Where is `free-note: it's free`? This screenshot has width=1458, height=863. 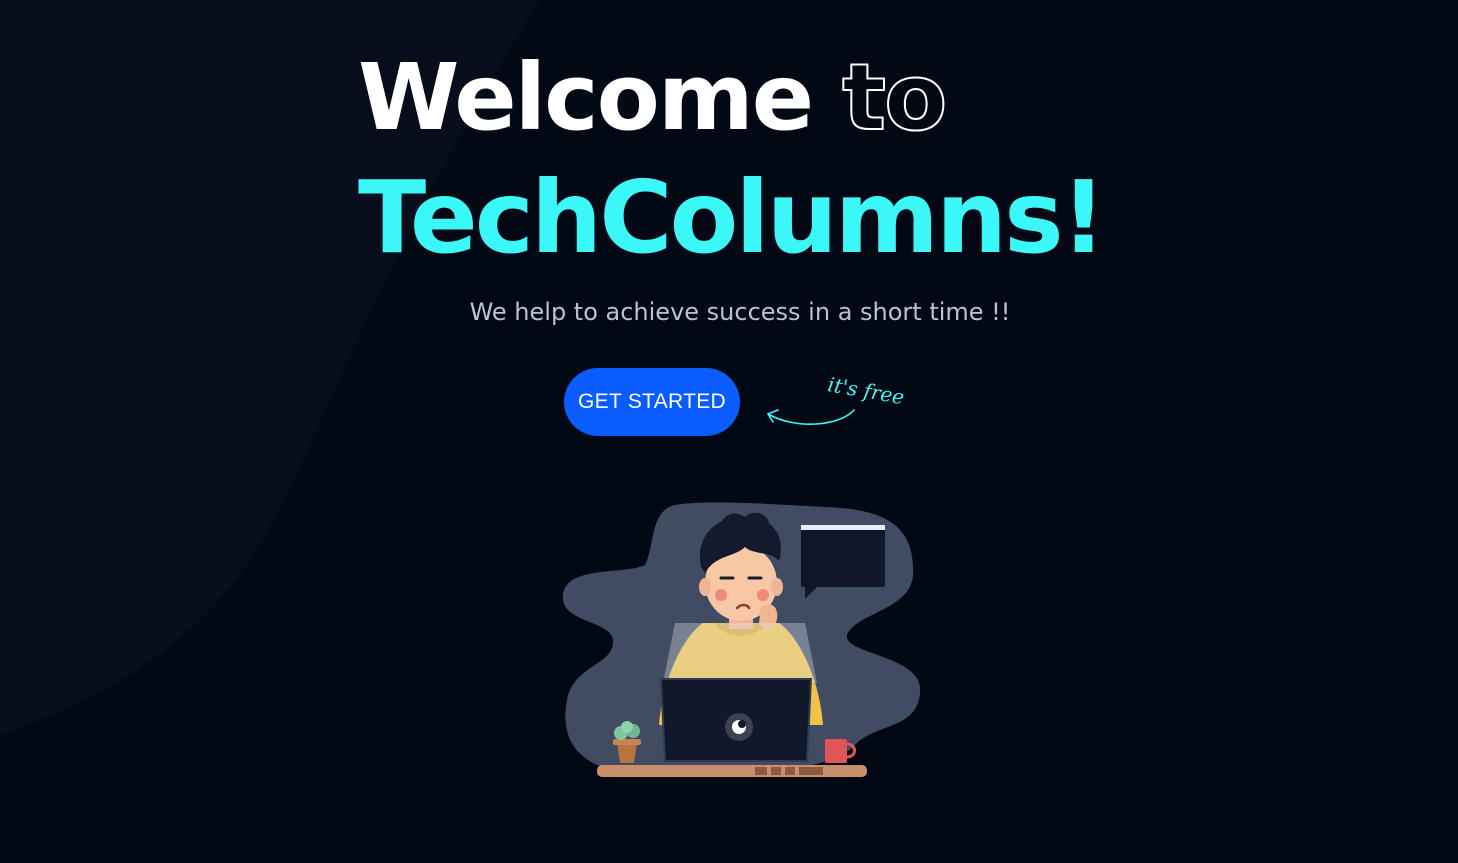
free-note: it's free is located at coordinates (845, 401).